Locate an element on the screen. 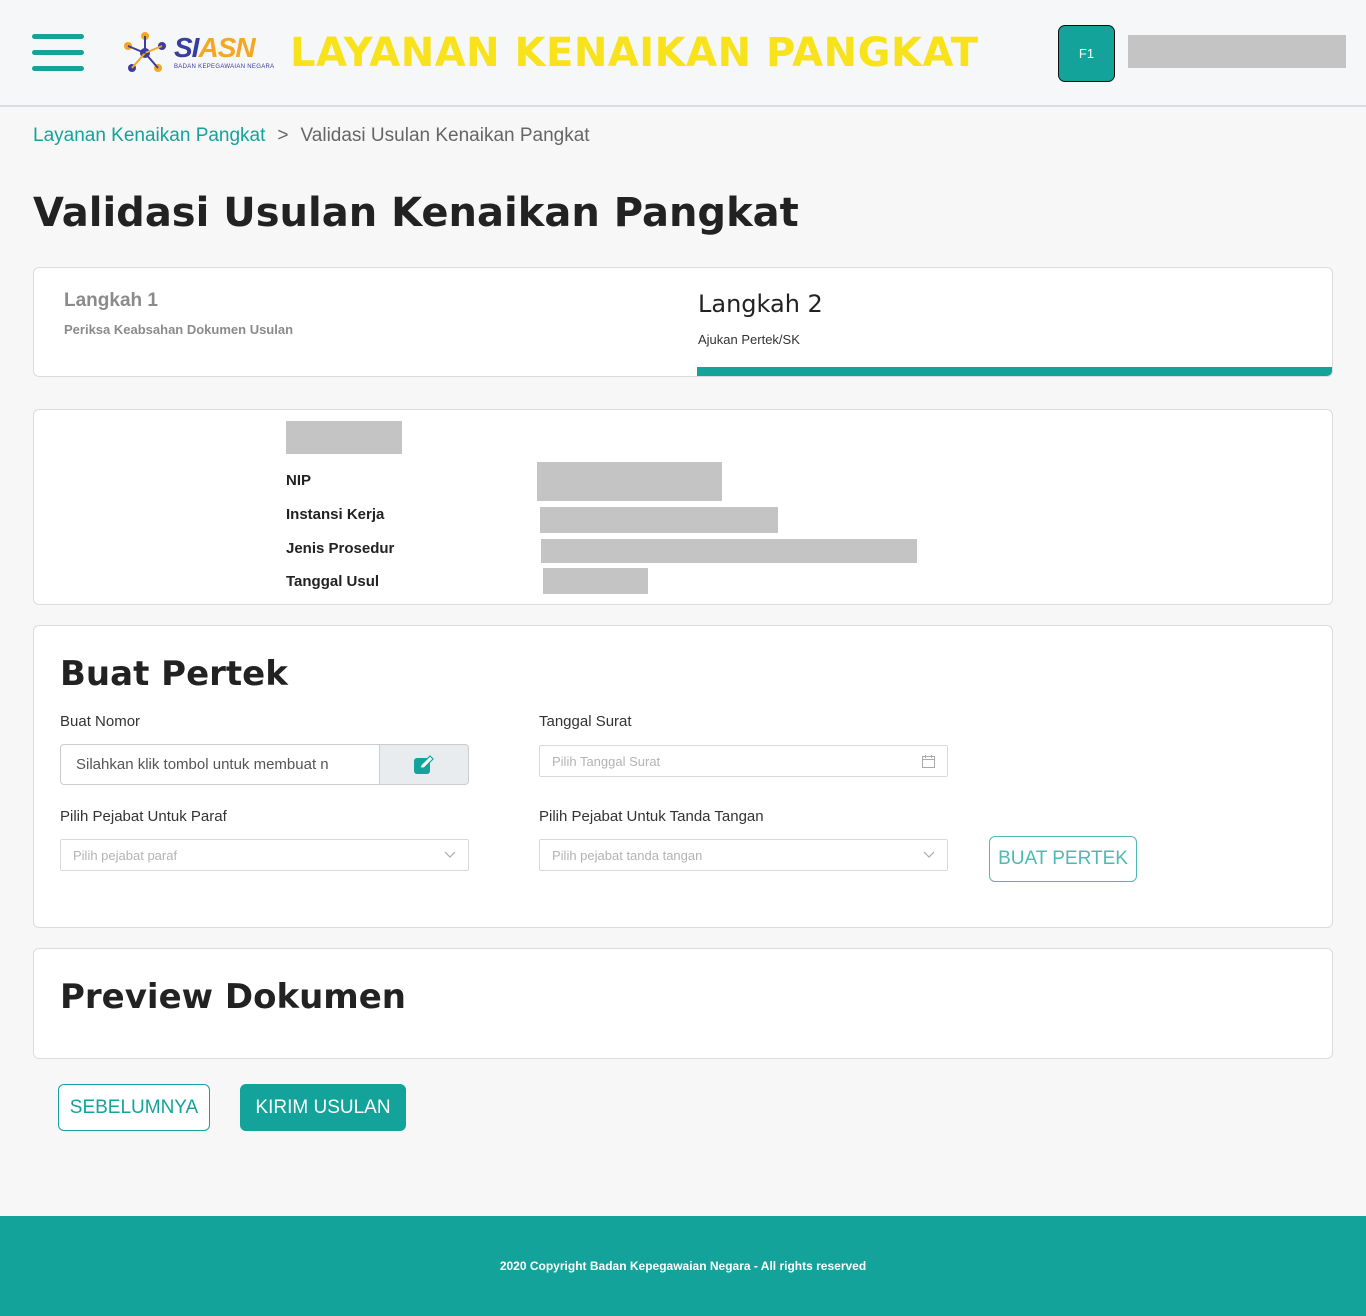  sebelumnya-button: SEBELUMNYA is located at coordinates (134, 1107).